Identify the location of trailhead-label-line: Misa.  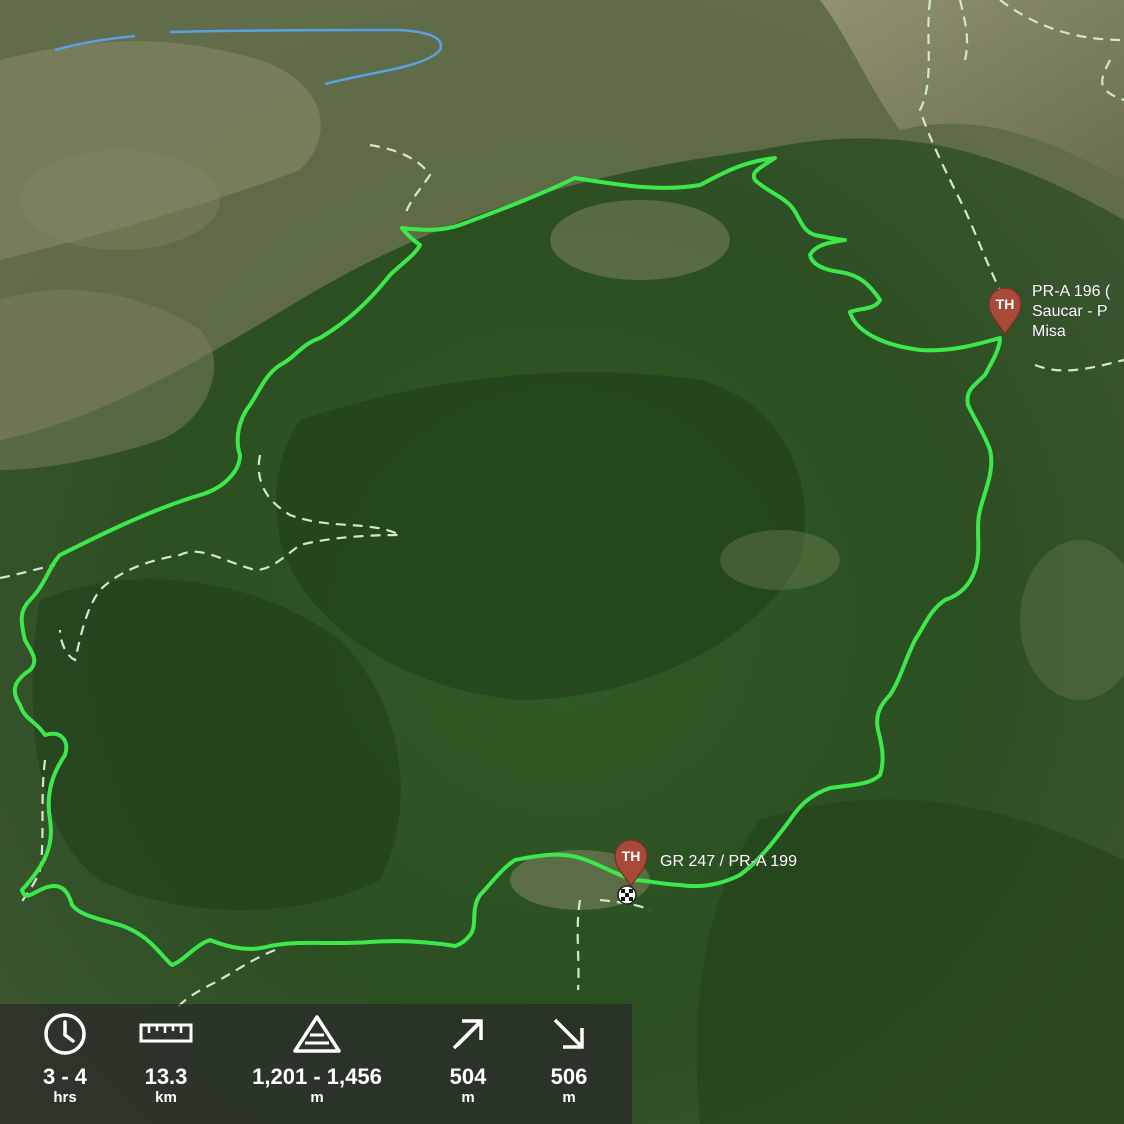
(1049, 331).